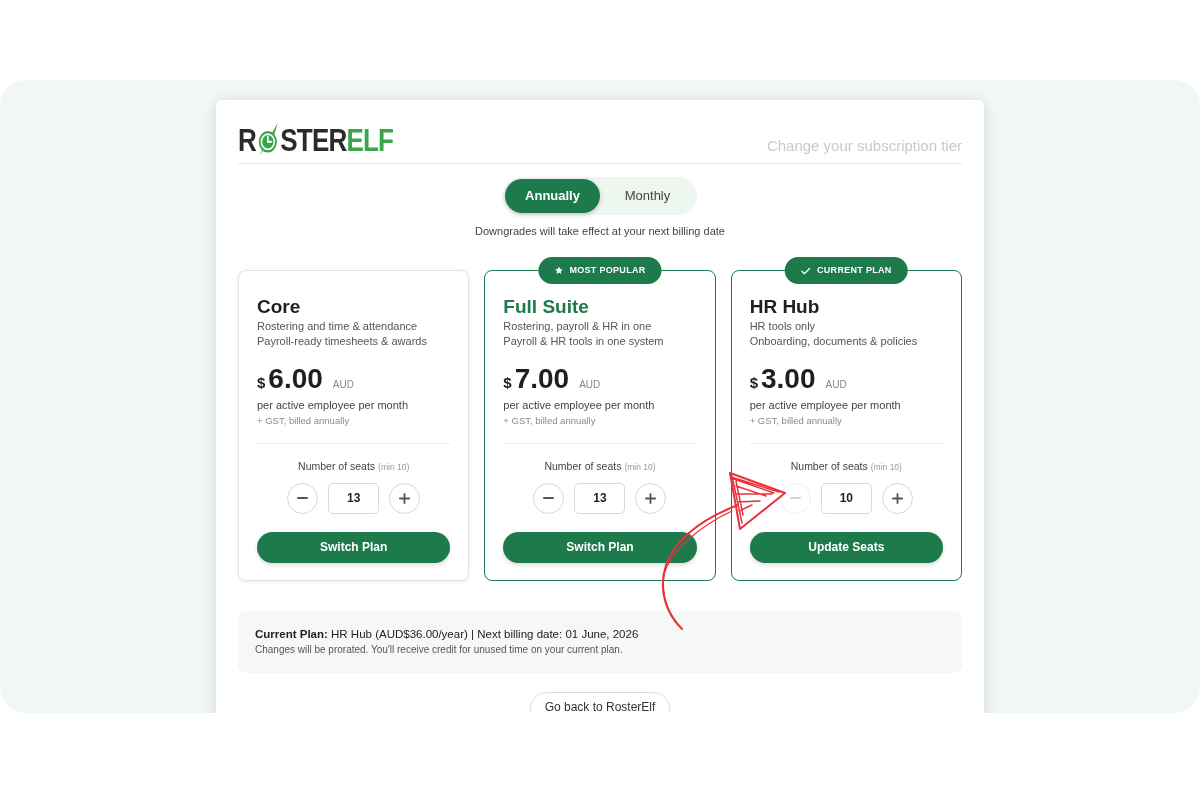 The width and height of the screenshot is (1200, 800). What do you see at coordinates (342, 341) in the screenshot?
I see `plan-description: Payroll-ready timesheets & awards` at bounding box center [342, 341].